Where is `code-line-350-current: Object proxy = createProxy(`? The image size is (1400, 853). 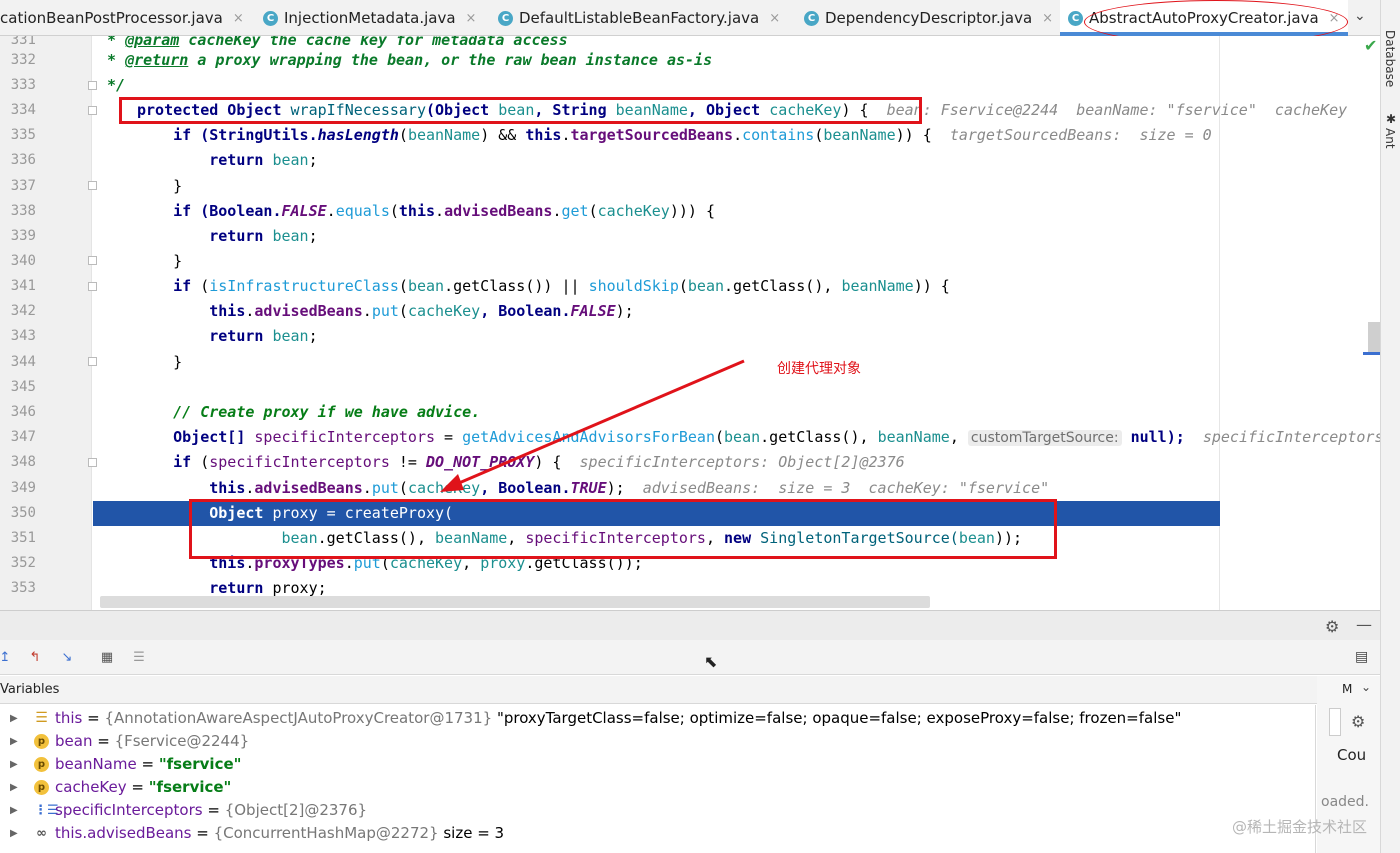
code-line-350-current: Object proxy = createProxy( is located at coordinates (656, 513).